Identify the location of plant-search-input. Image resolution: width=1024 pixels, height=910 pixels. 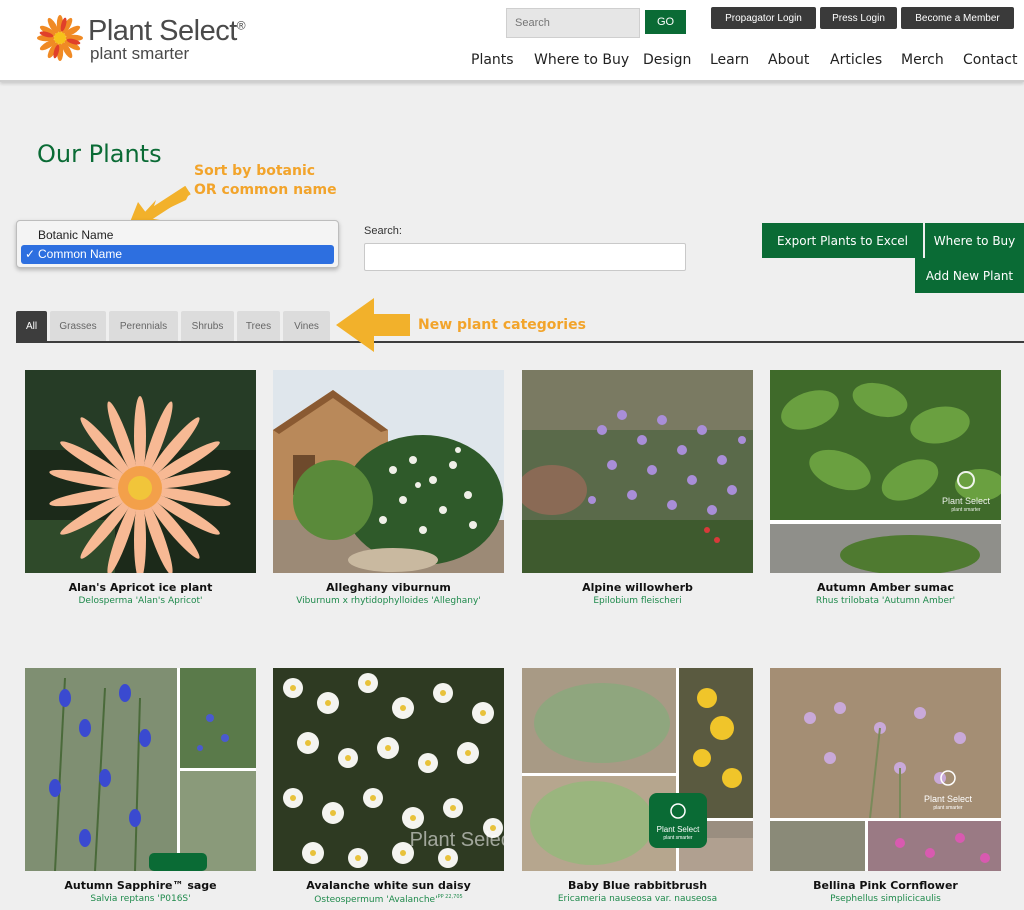
(525, 257).